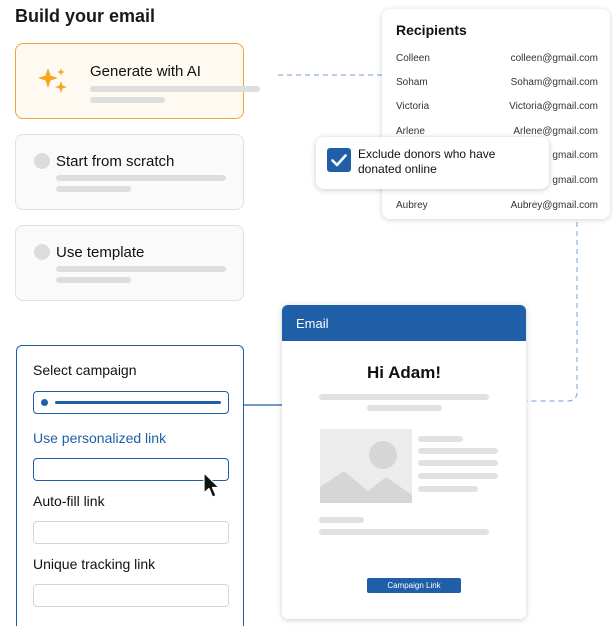 This screenshot has height=626, width=613. Describe the element at coordinates (404, 372) in the screenshot. I see `email-greeting: Hi Adam!` at that location.